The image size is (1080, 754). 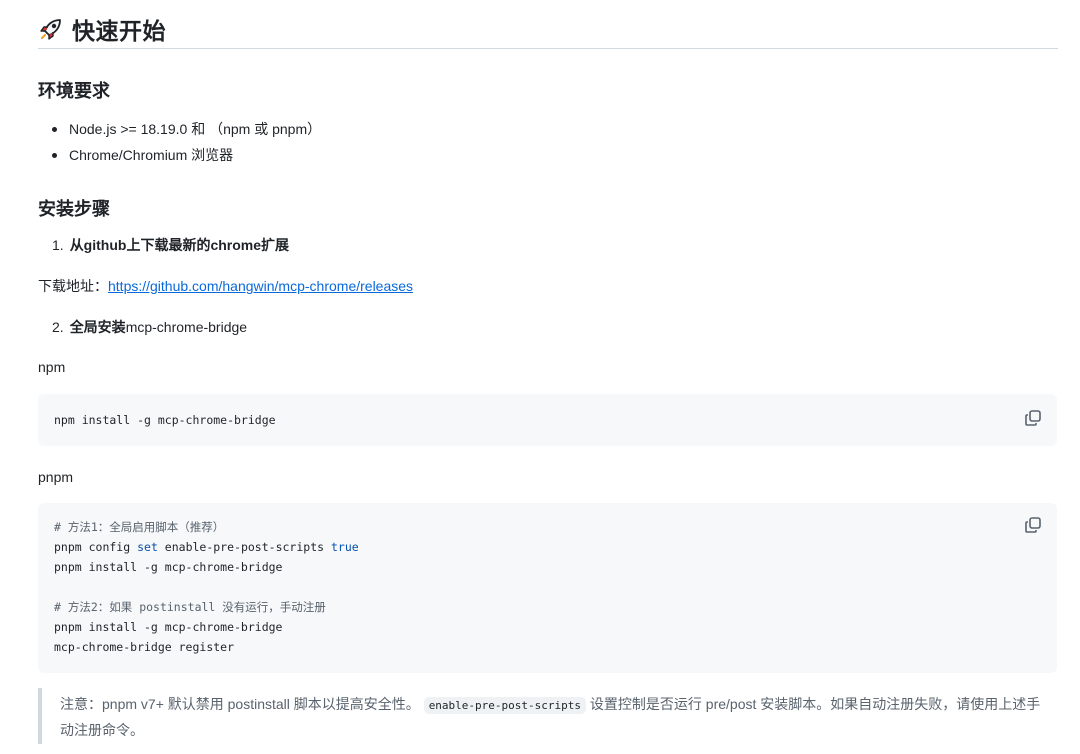 What do you see at coordinates (186, 155) in the screenshot?
I see `list-item: Chrome/Chromium 浏览器` at bounding box center [186, 155].